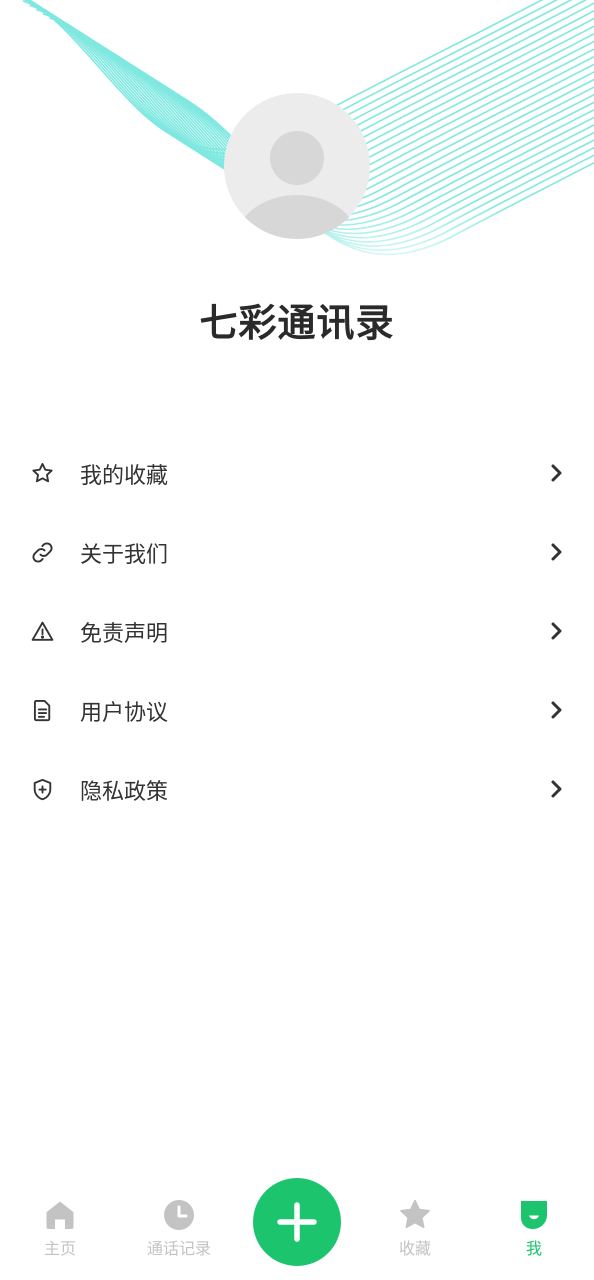 The image size is (594, 1280). Describe the element at coordinates (42, 789) in the screenshot. I see `shield-icon` at that location.